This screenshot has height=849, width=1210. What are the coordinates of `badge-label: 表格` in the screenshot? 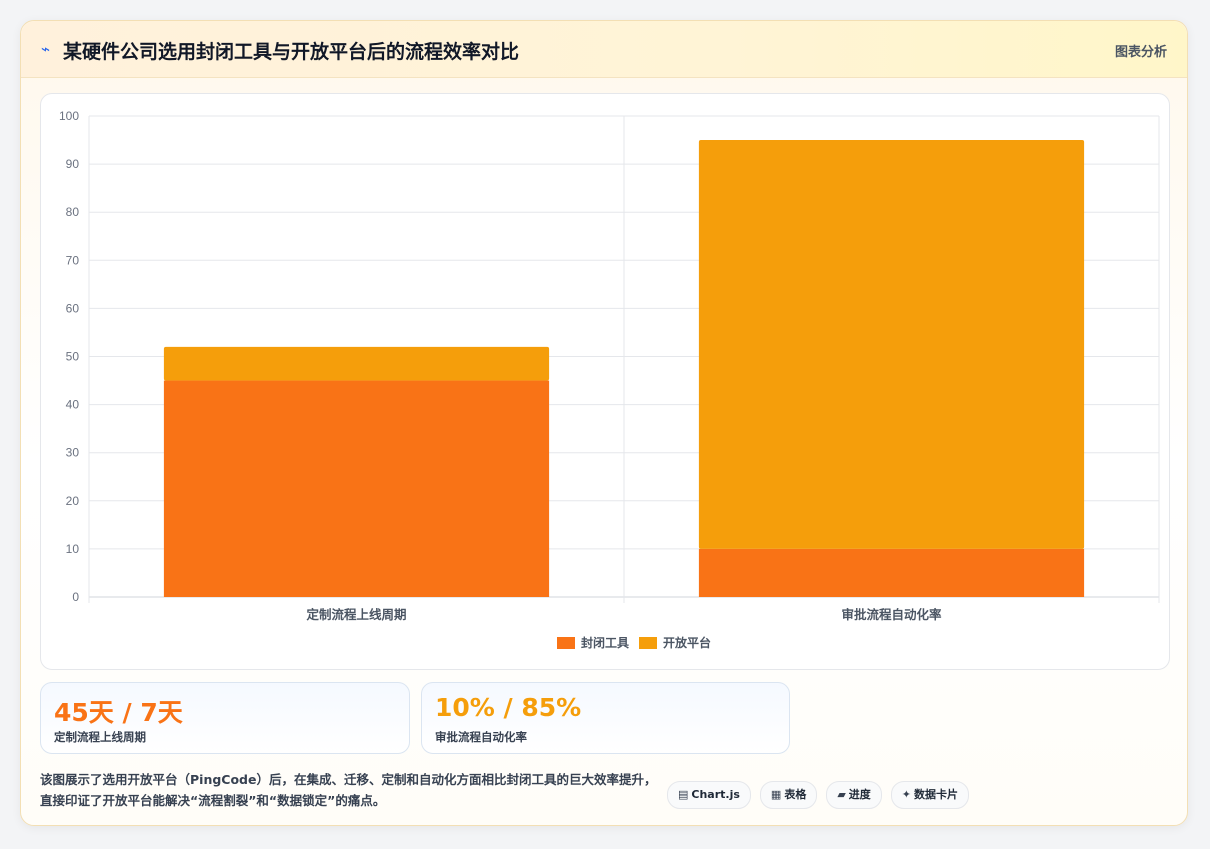 It's located at (795, 794).